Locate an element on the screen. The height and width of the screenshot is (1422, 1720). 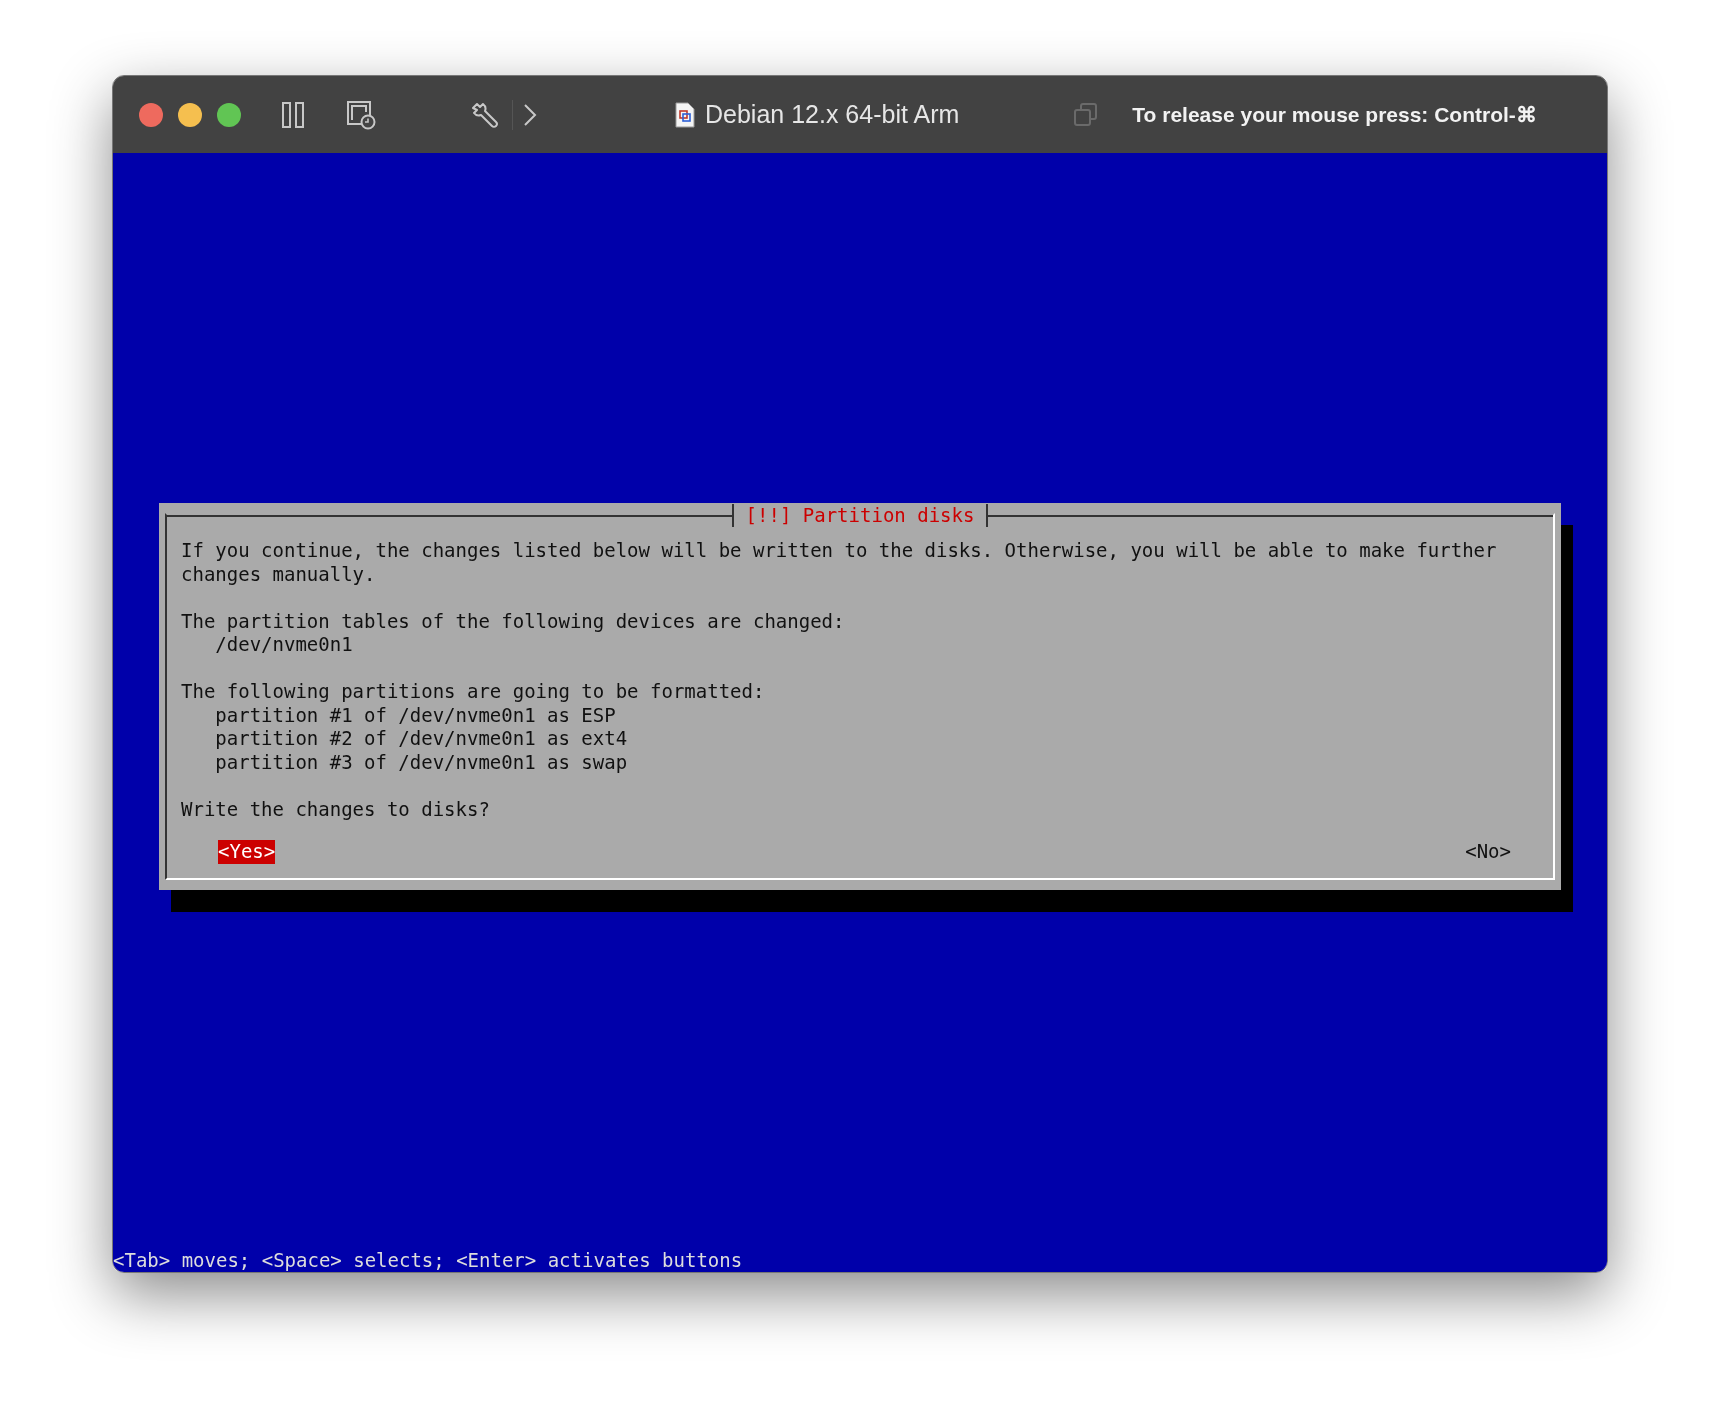
dialog-title: [!!] Partition disks is located at coordinates (860, 515).